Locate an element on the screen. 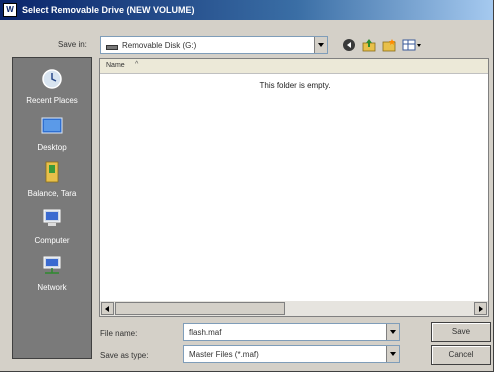 Image resolution: width=494 pixels, height=372 pixels. save-as-type-dropdown: Master Files (*.maf) is located at coordinates (291, 354).